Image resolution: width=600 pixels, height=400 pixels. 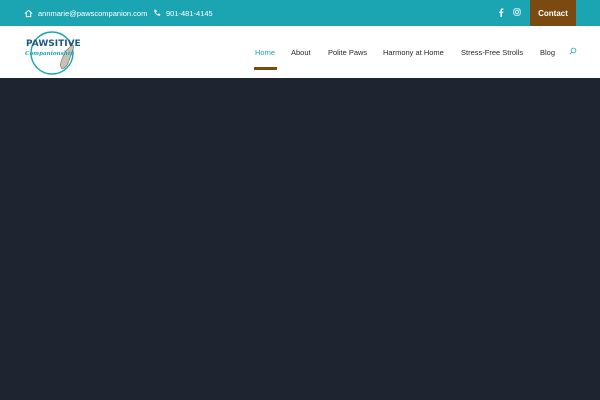 What do you see at coordinates (547, 52) in the screenshot?
I see `nav-item-blog: Blog` at bounding box center [547, 52].